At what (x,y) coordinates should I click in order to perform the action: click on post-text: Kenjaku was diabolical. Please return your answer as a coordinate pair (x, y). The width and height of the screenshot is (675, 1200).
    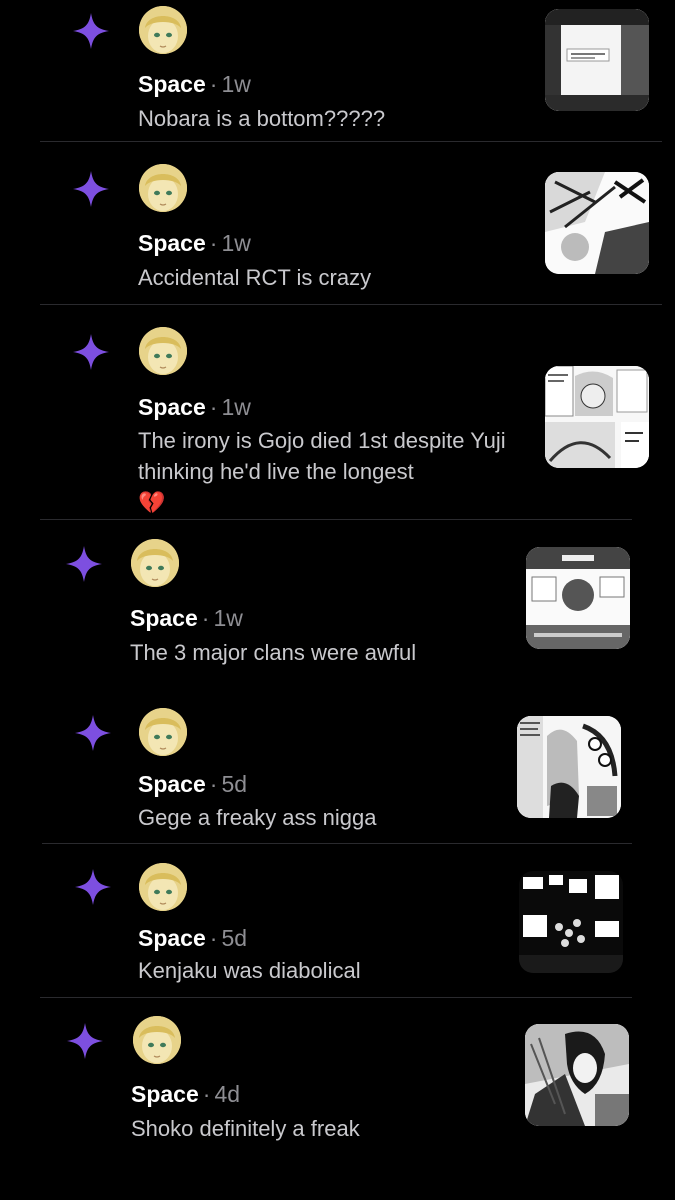
    Looking at the image, I should click on (333, 970).